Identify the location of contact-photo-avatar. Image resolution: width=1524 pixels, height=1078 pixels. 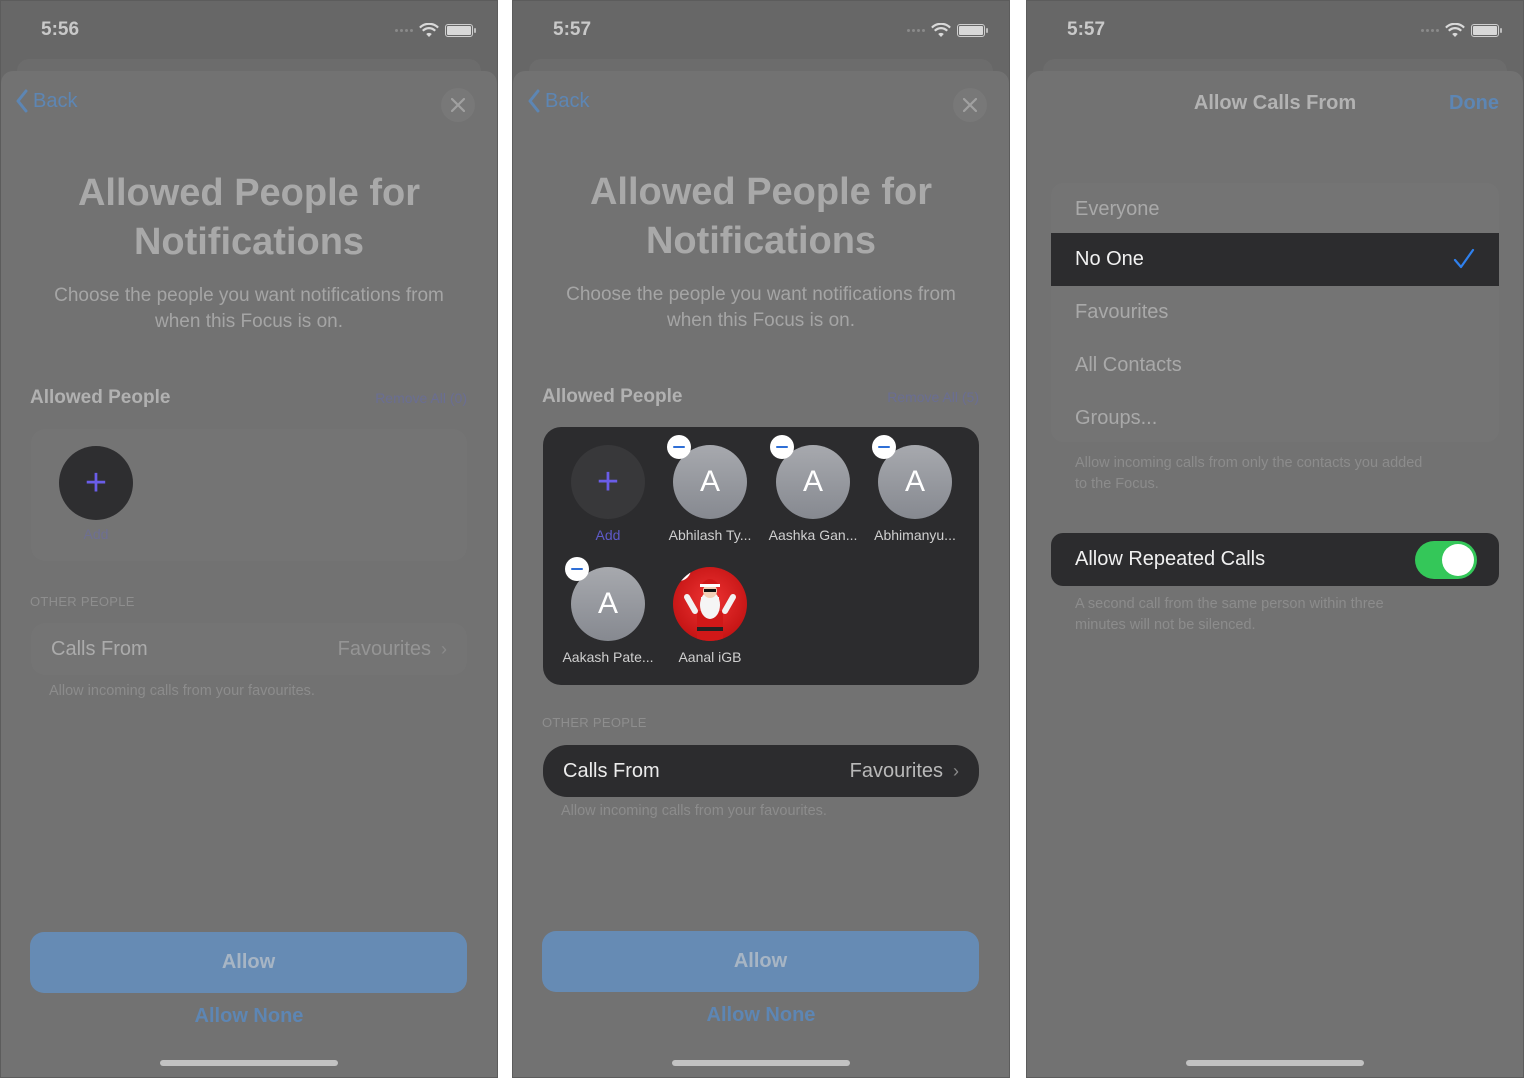
(710, 604).